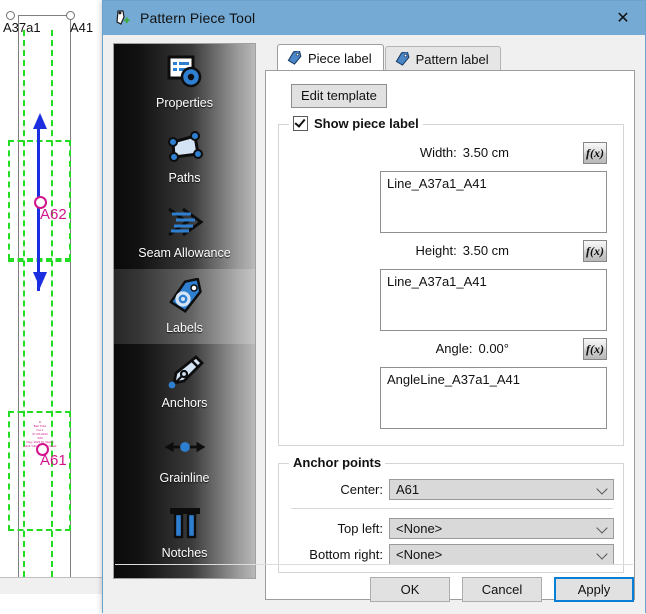 This screenshot has height=614, width=646. What do you see at coordinates (40, 280) in the screenshot?
I see `grainline-arrow-down-icon` at bounding box center [40, 280].